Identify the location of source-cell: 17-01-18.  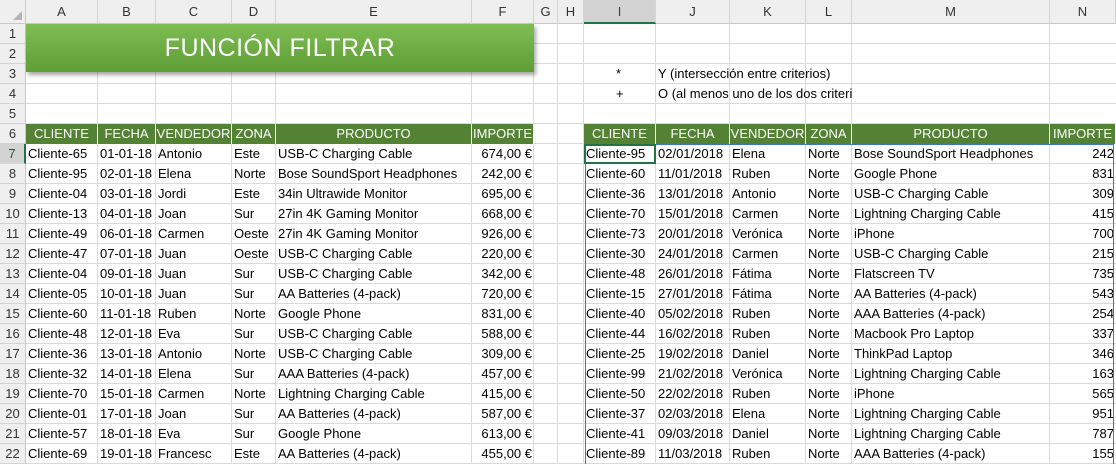
(127, 414).